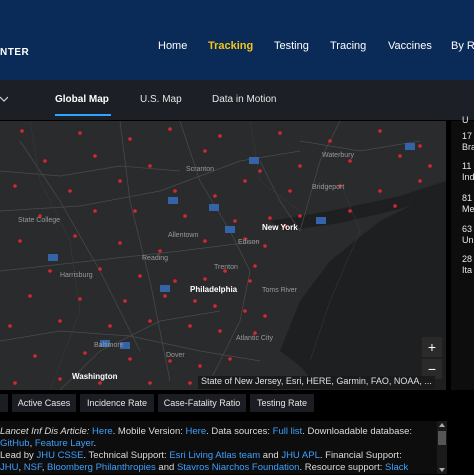  I want to click on tab-testing-rate: Testing Rate, so click(282, 403).